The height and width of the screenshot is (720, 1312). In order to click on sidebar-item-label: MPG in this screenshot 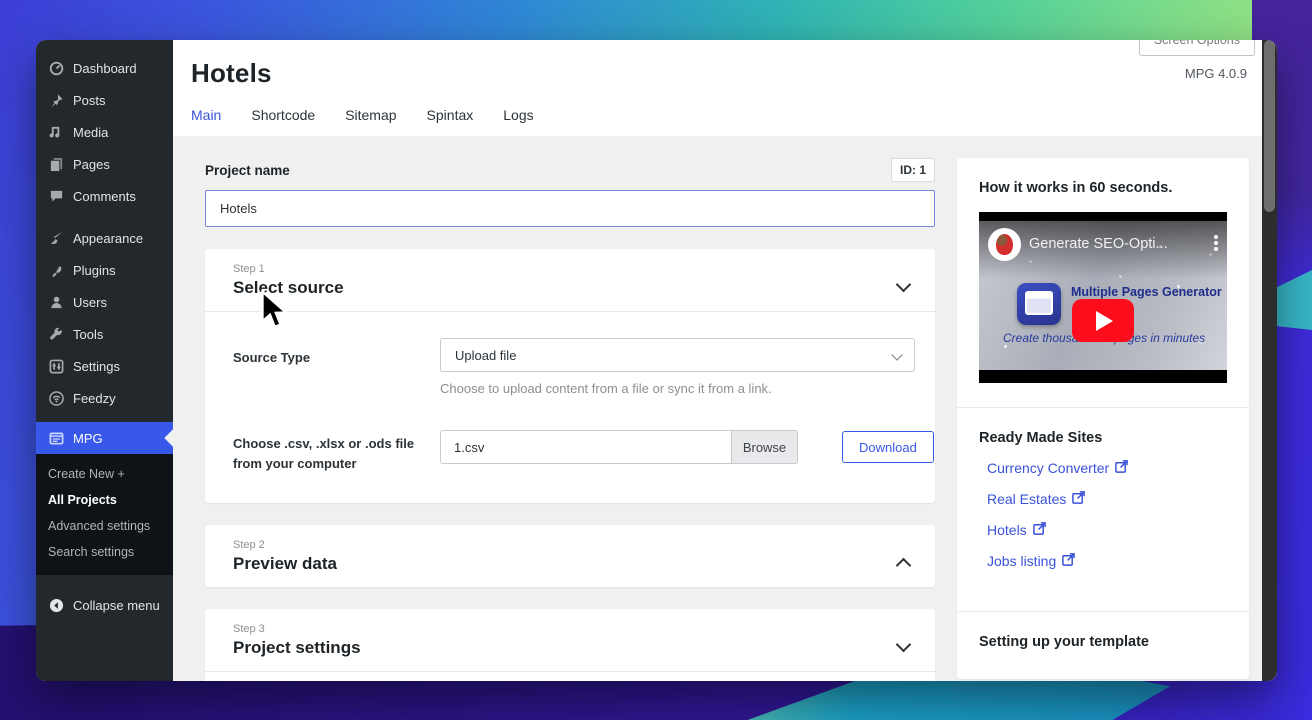, I will do `click(88, 438)`.